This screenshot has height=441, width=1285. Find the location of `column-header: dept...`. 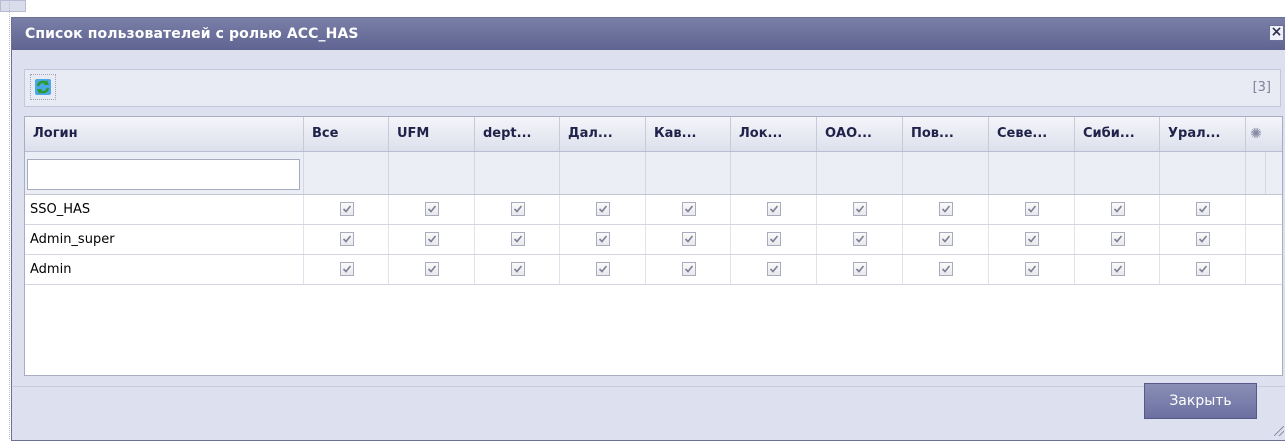

column-header: dept... is located at coordinates (517, 134).